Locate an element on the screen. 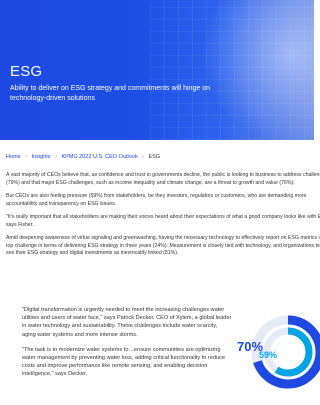  breadcrumb-insights-link: Insights is located at coordinates (41, 157).